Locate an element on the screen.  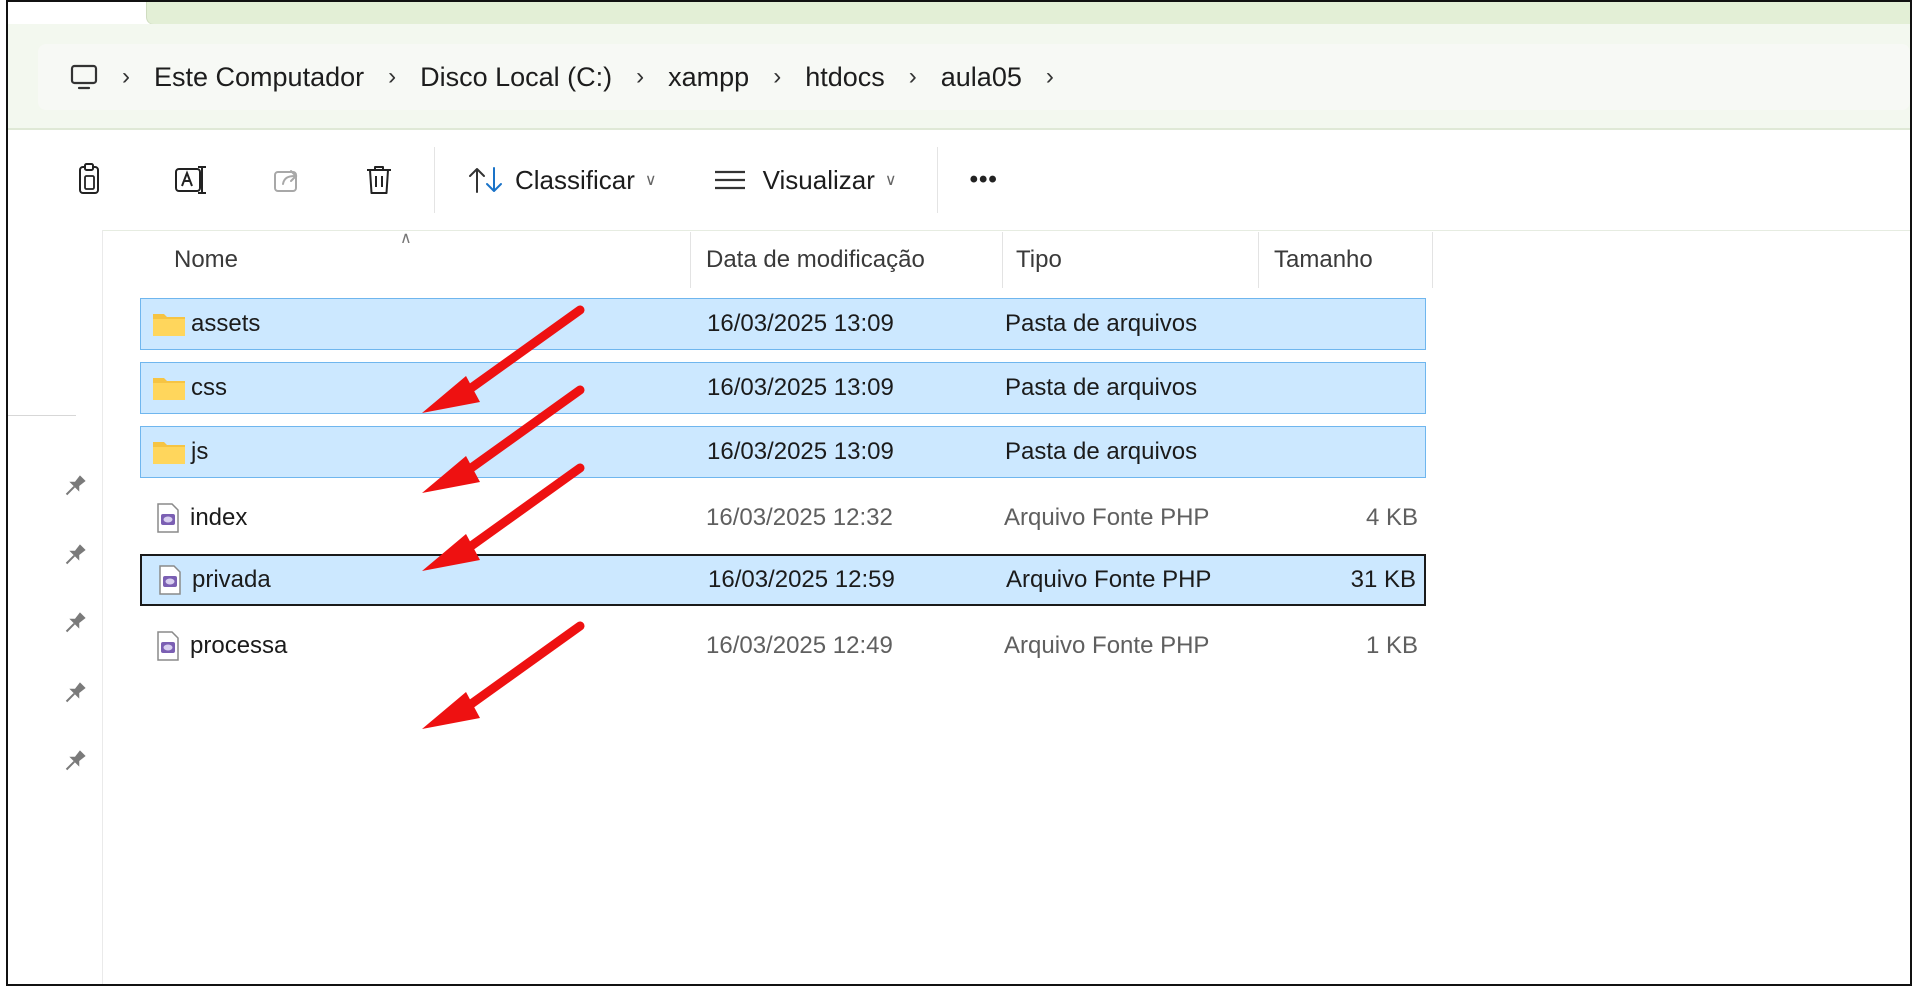
sort-icon is located at coordinates (485, 180).